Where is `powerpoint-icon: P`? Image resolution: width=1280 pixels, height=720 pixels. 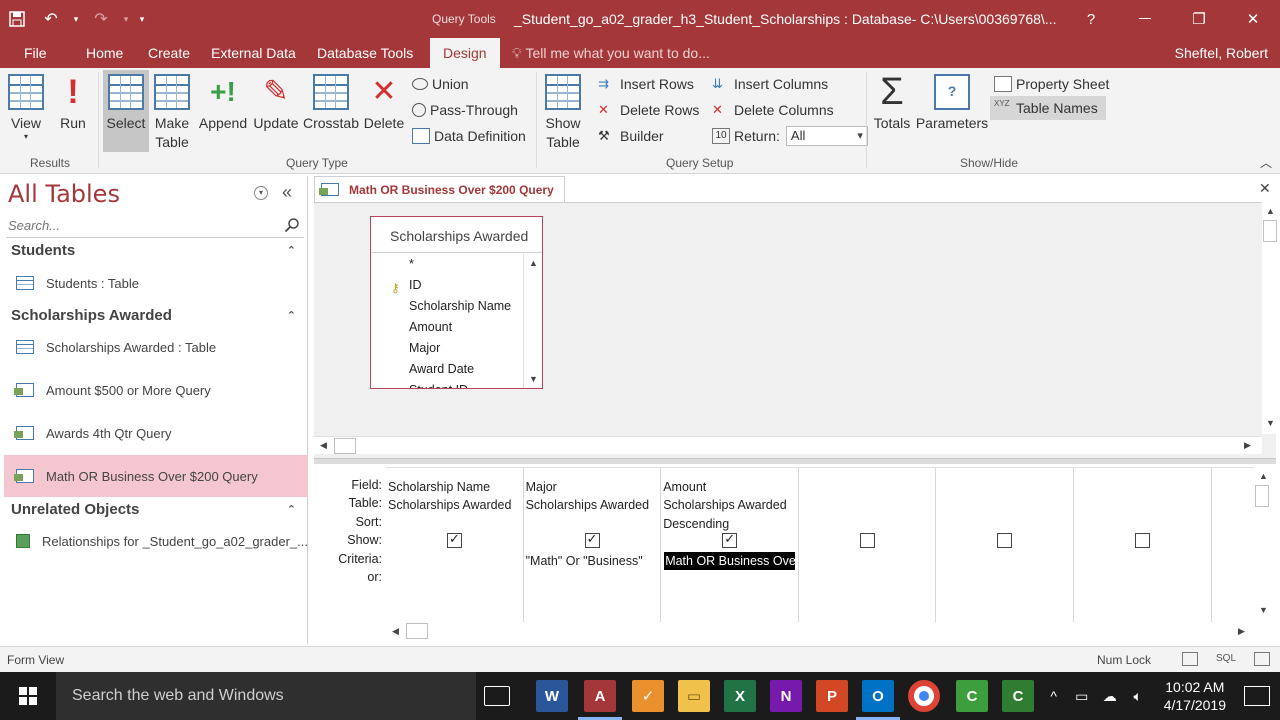
powerpoint-icon: P is located at coordinates (832, 696).